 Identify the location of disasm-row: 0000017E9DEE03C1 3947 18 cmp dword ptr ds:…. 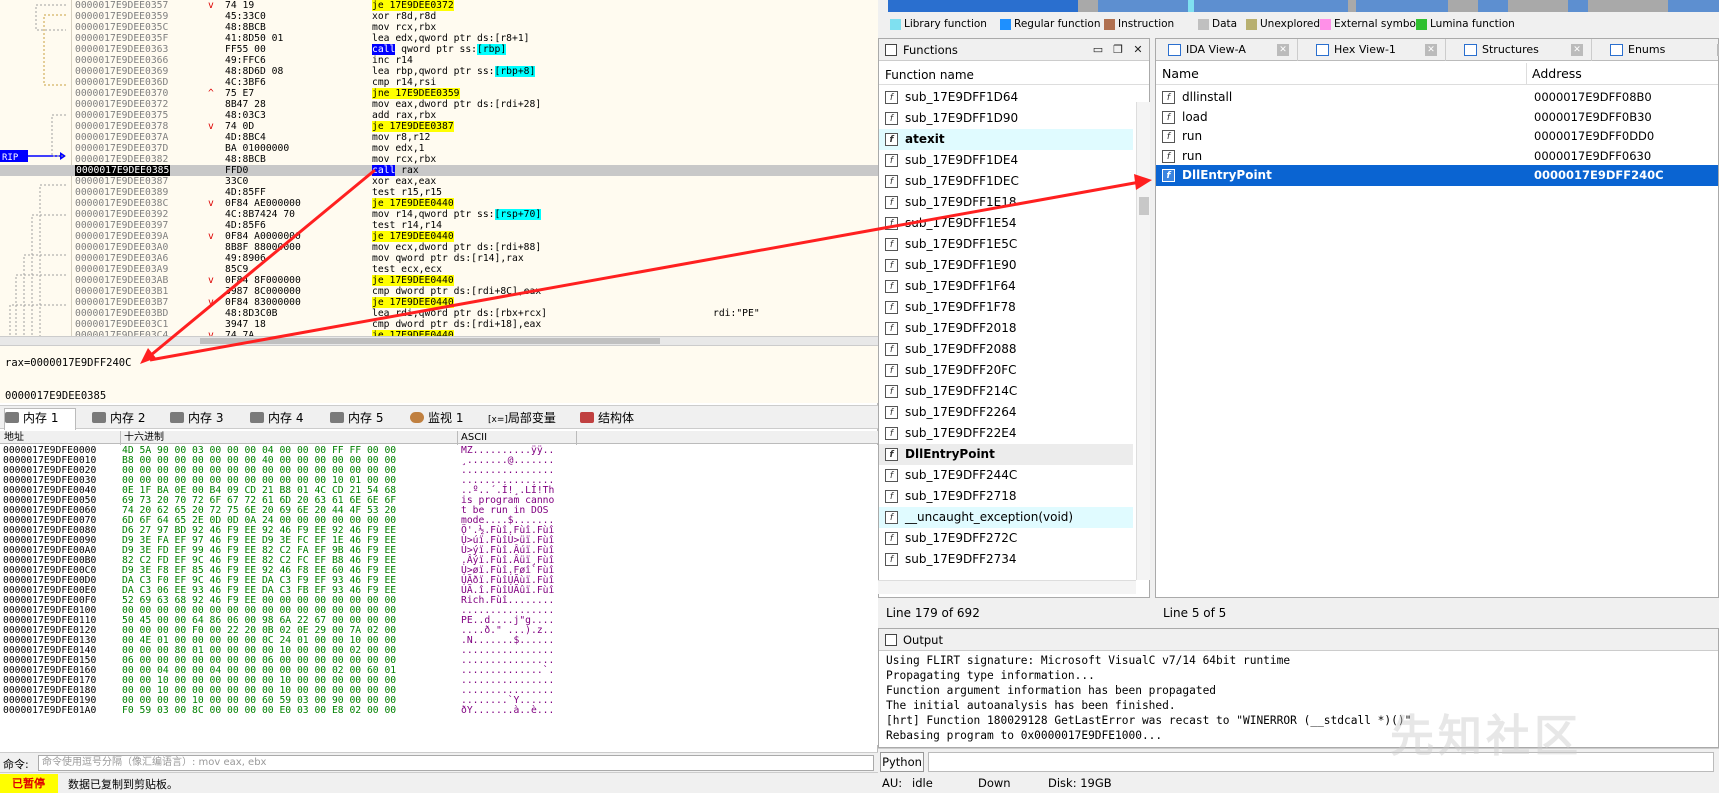
(439, 324).